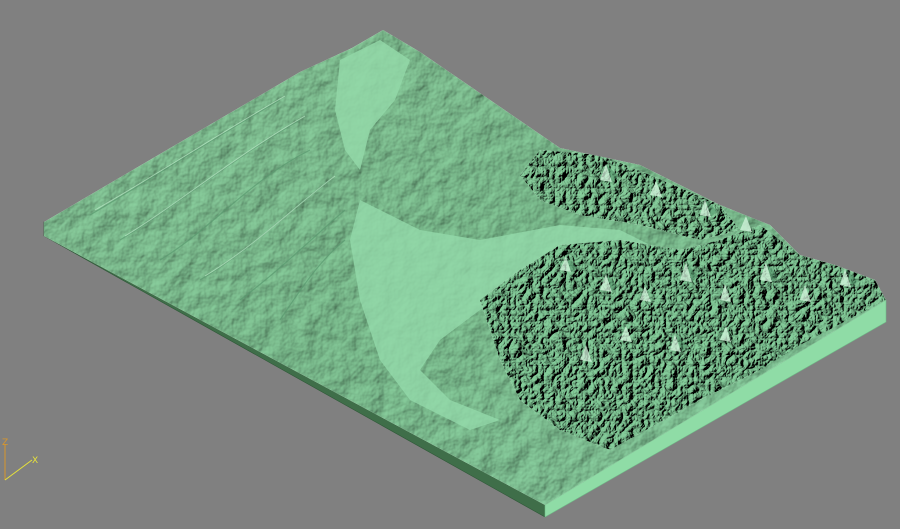  I want to click on x-axis-label: X, so click(35, 461).